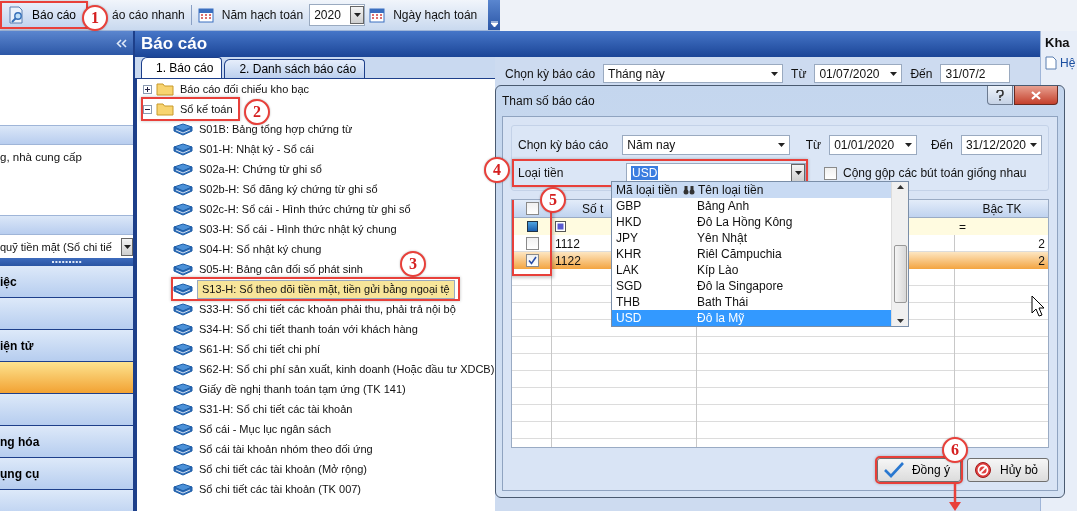 The height and width of the screenshot is (511, 1077). Describe the element at coordinates (260, 349) in the screenshot. I see `item-label: S61-H: Sổ chi tiết chi phí` at that location.